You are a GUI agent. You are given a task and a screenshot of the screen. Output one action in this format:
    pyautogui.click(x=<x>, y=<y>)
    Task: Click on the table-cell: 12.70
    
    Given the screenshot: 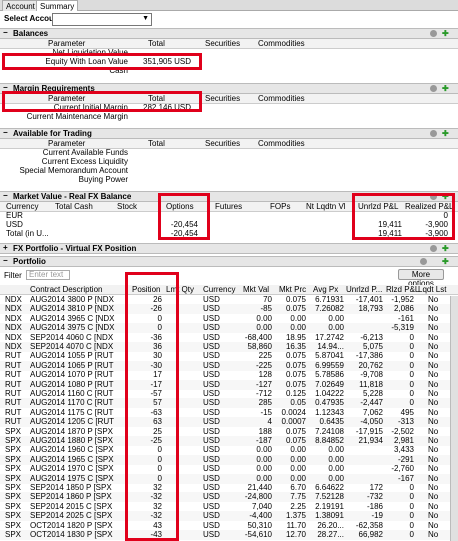 What is the action you would take?
    pyautogui.click(x=295, y=534)
    